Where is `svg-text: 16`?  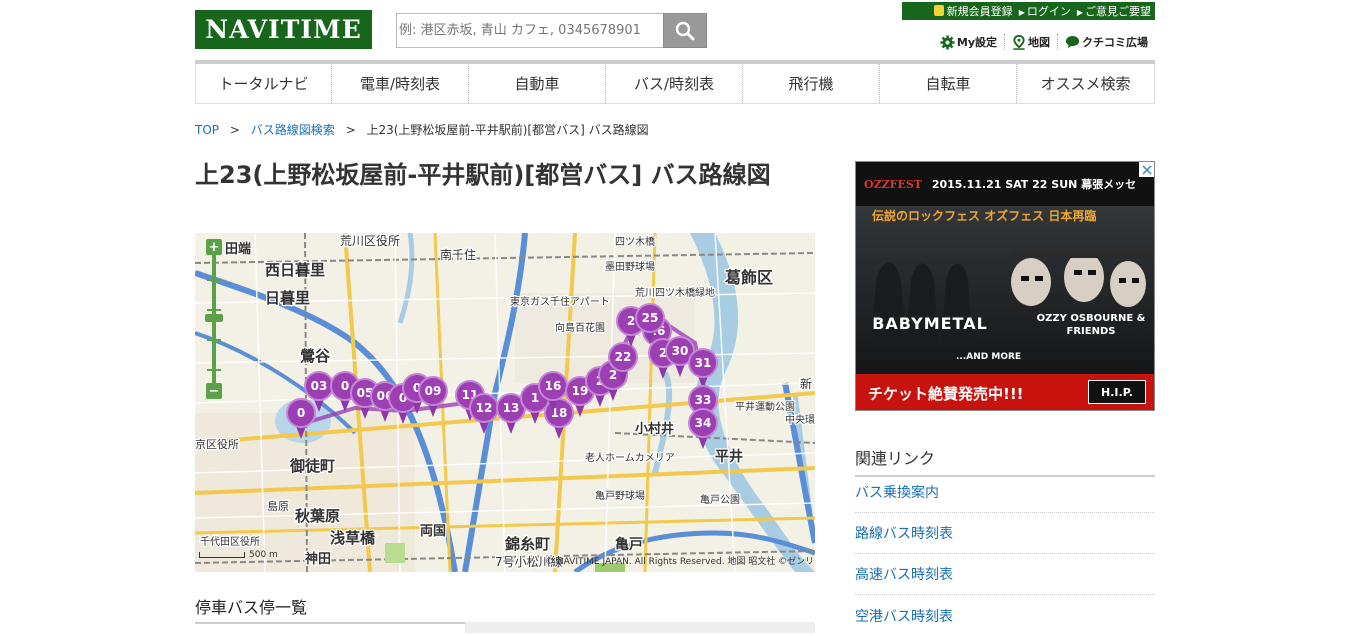
svg-text: 16 is located at coordinates (553, 386).